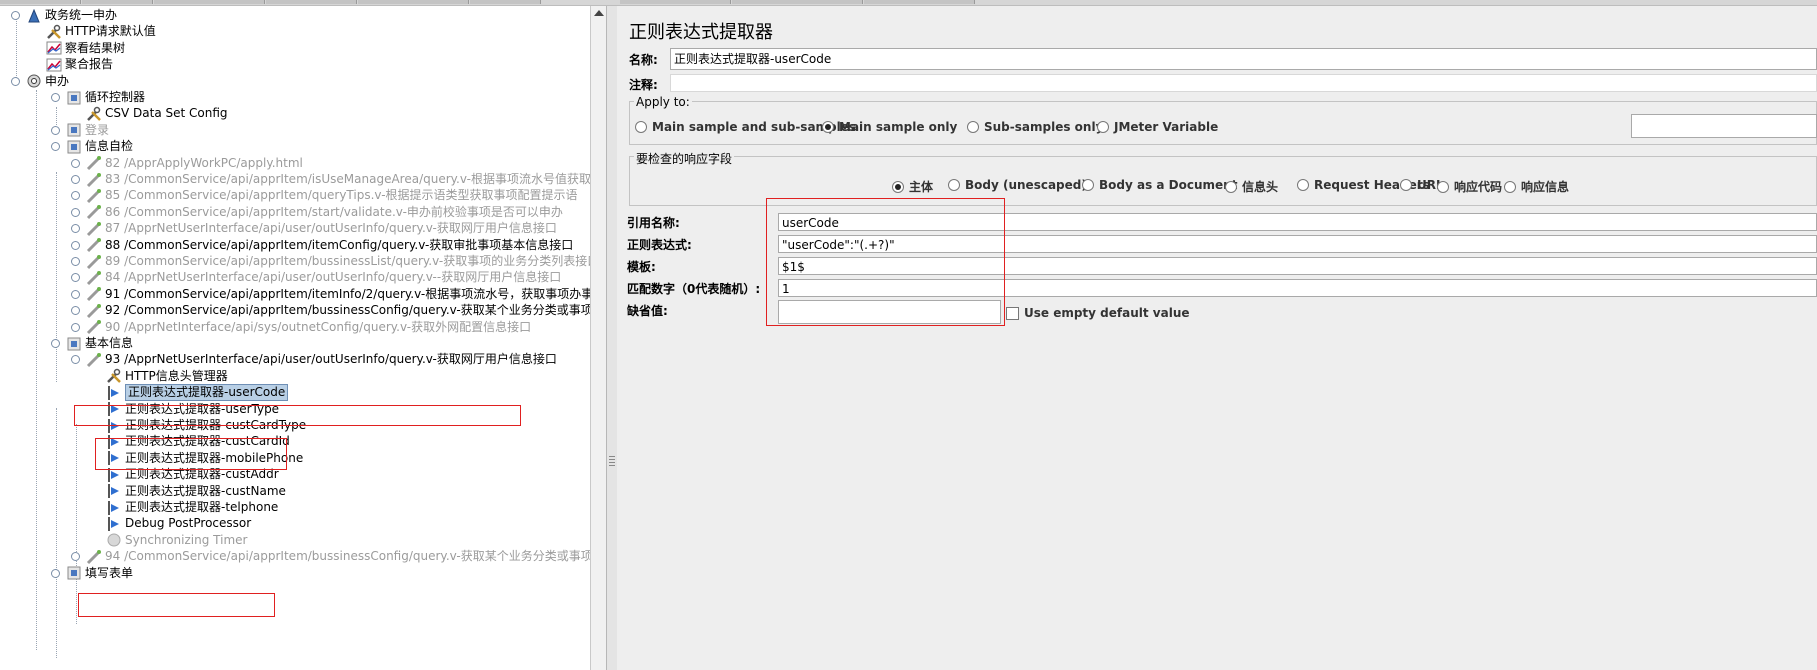  Describe the element at coordinates (643, 85) in the screenshot. I see `comment-label: 注释:` at that location.